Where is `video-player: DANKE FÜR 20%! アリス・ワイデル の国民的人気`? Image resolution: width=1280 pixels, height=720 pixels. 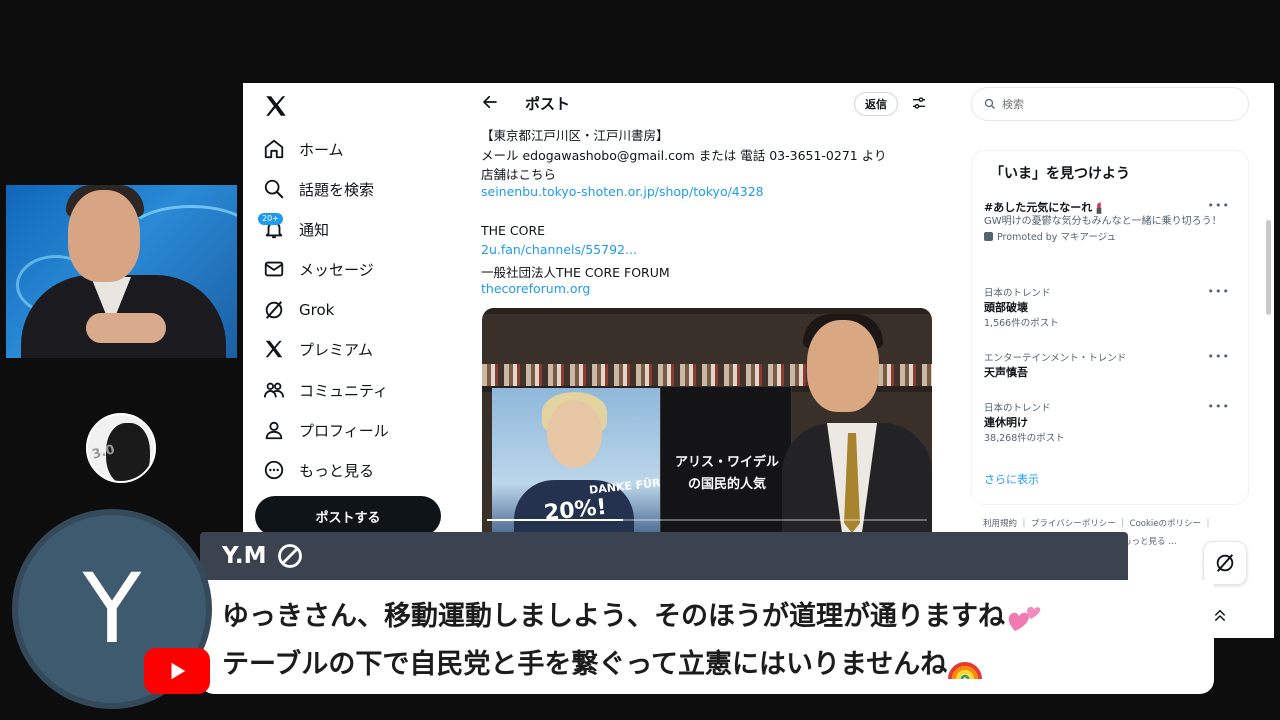
video-player: DANKE FÜR 20%! アリス・ワイデル の国民的人気 is located at coordinates (707, 428).